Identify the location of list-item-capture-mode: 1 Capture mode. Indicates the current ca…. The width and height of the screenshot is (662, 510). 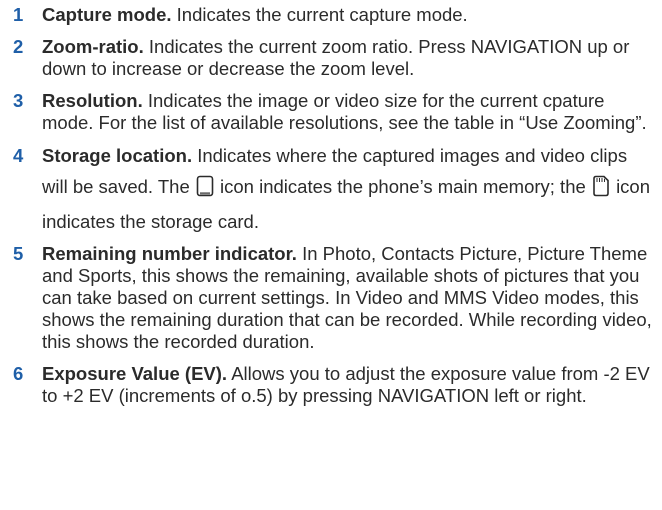
(331, 15).